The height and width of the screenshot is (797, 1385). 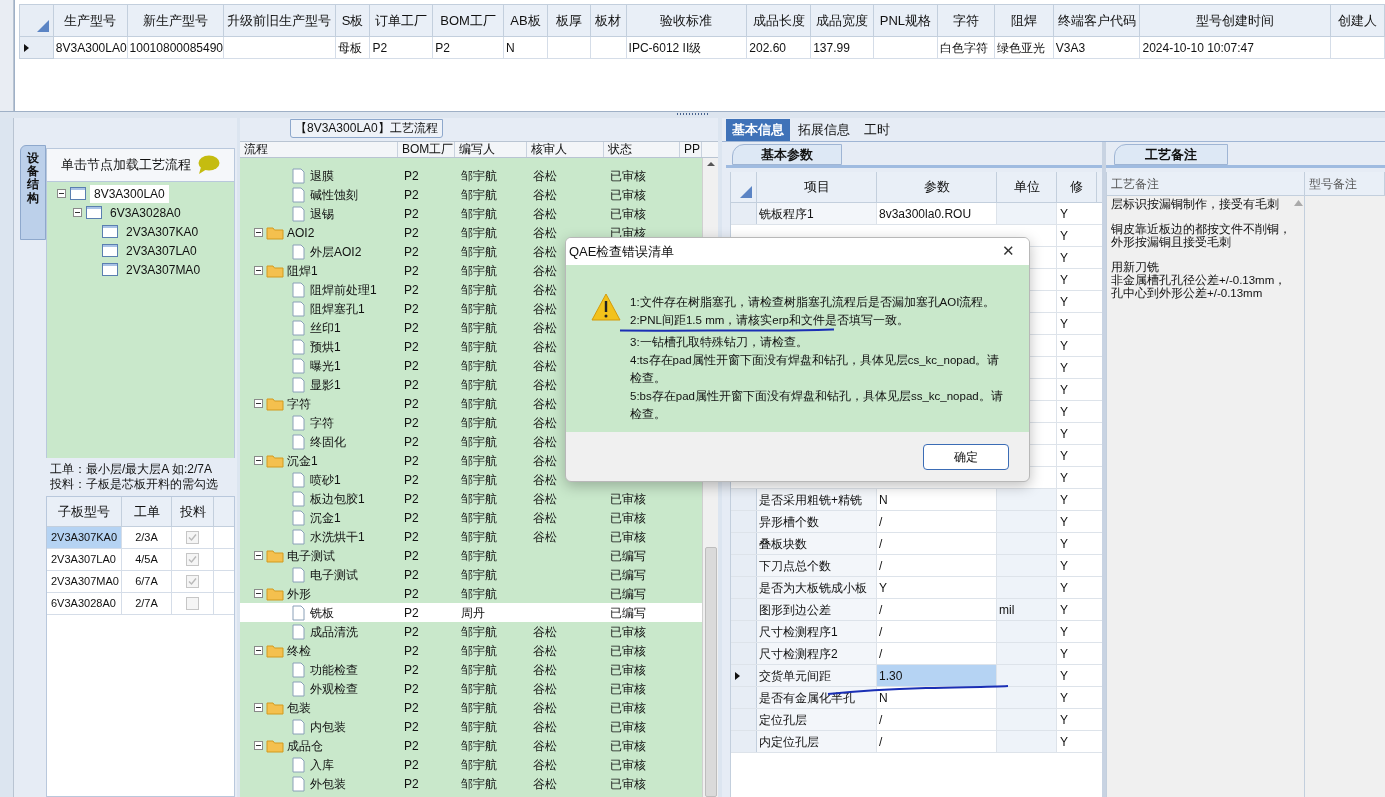 I want to click on info-text: 投料：子板是芯板开料的需勾选, so click(x=134, y=484).